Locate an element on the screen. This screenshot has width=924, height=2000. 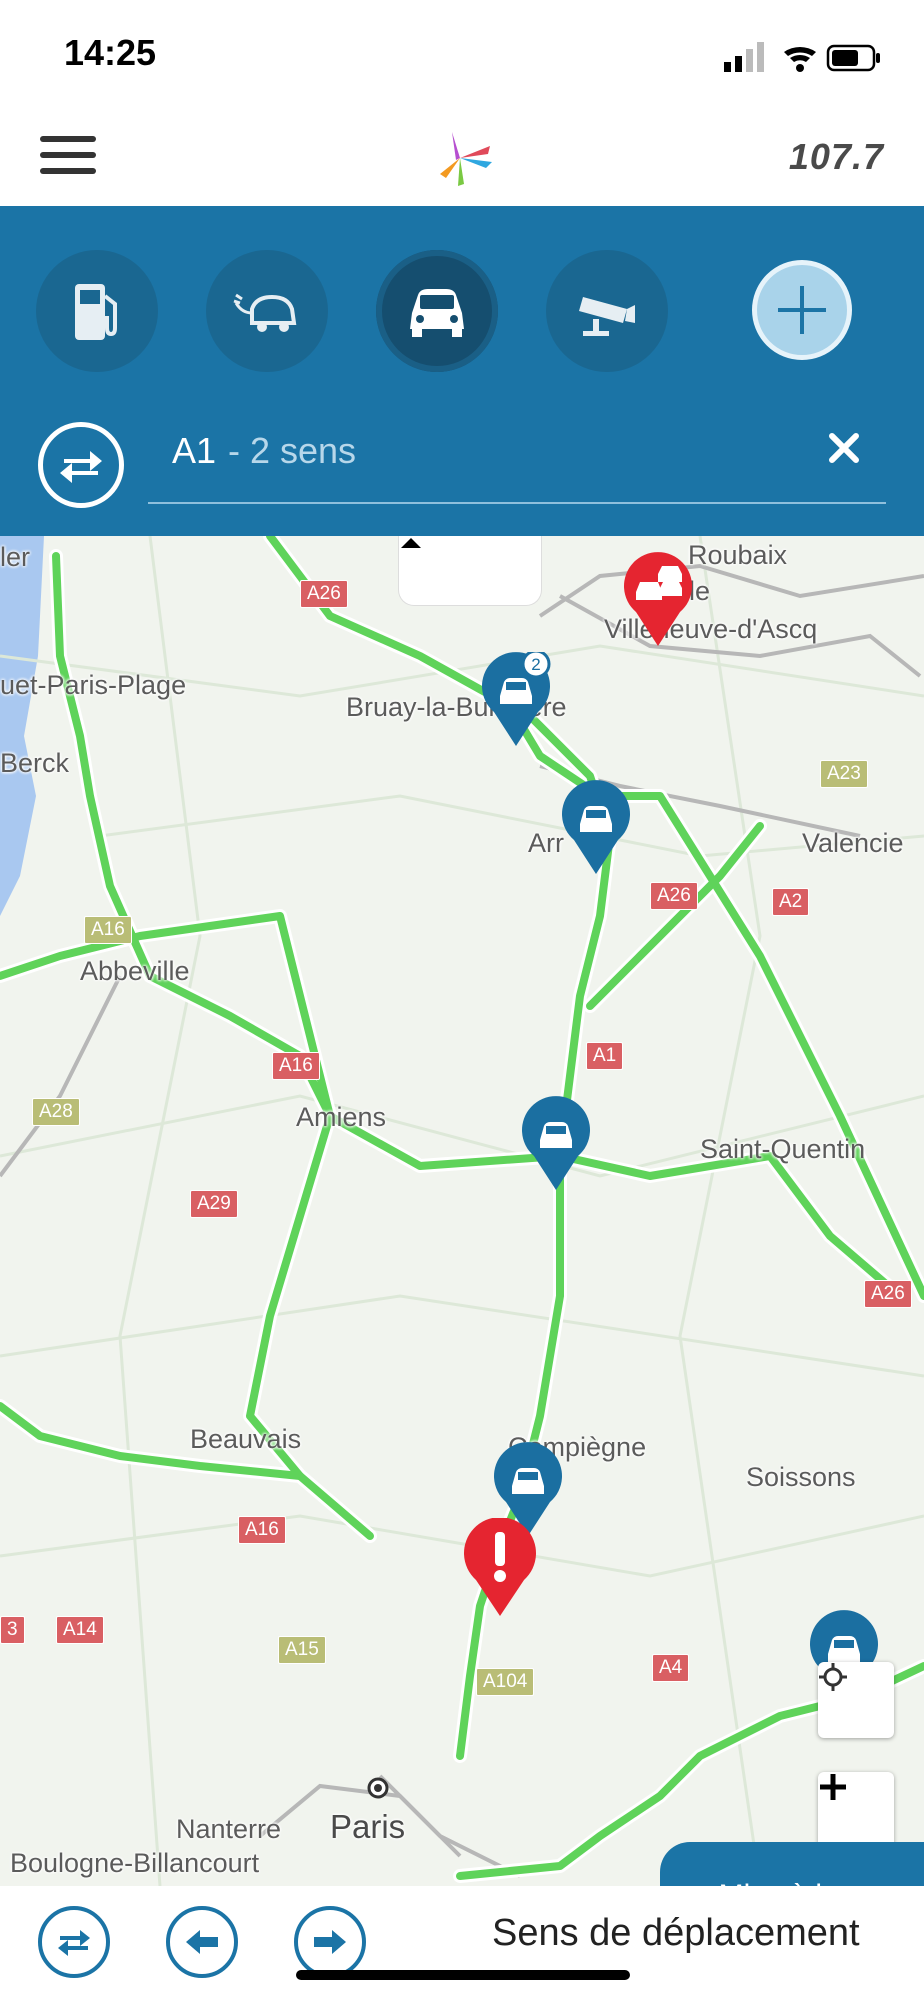
next-button is located at coordinates (330, 1942).